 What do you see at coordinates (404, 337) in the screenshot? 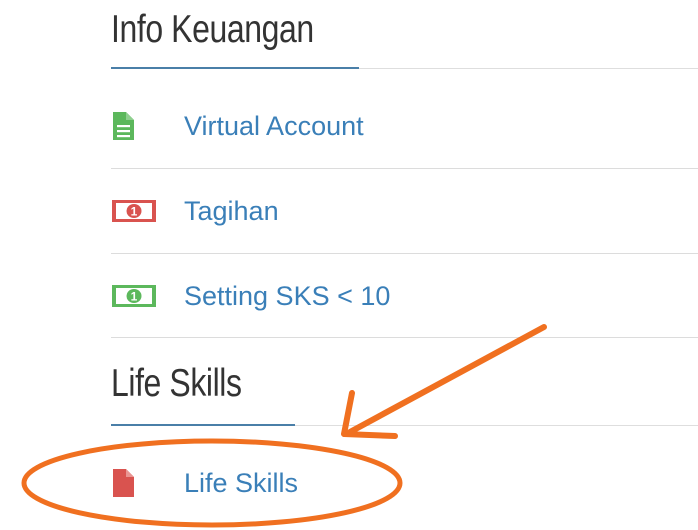
I see `menu-divider` at bounding box center [404, 337].